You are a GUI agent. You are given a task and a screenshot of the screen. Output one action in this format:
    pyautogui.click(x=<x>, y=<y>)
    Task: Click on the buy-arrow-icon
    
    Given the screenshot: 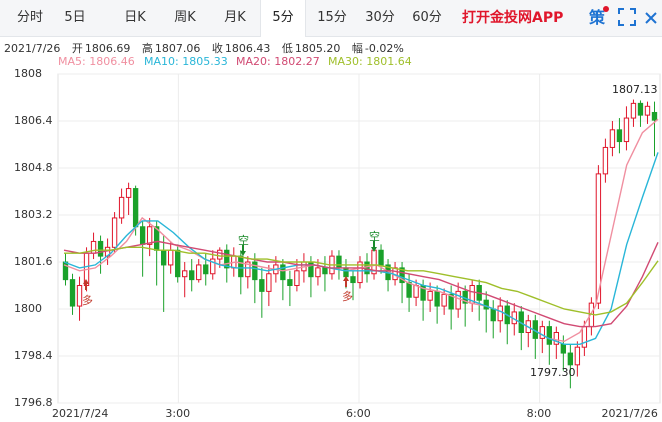 What is the action you would take?
    pyautogui.click(x=346, y=281)
    